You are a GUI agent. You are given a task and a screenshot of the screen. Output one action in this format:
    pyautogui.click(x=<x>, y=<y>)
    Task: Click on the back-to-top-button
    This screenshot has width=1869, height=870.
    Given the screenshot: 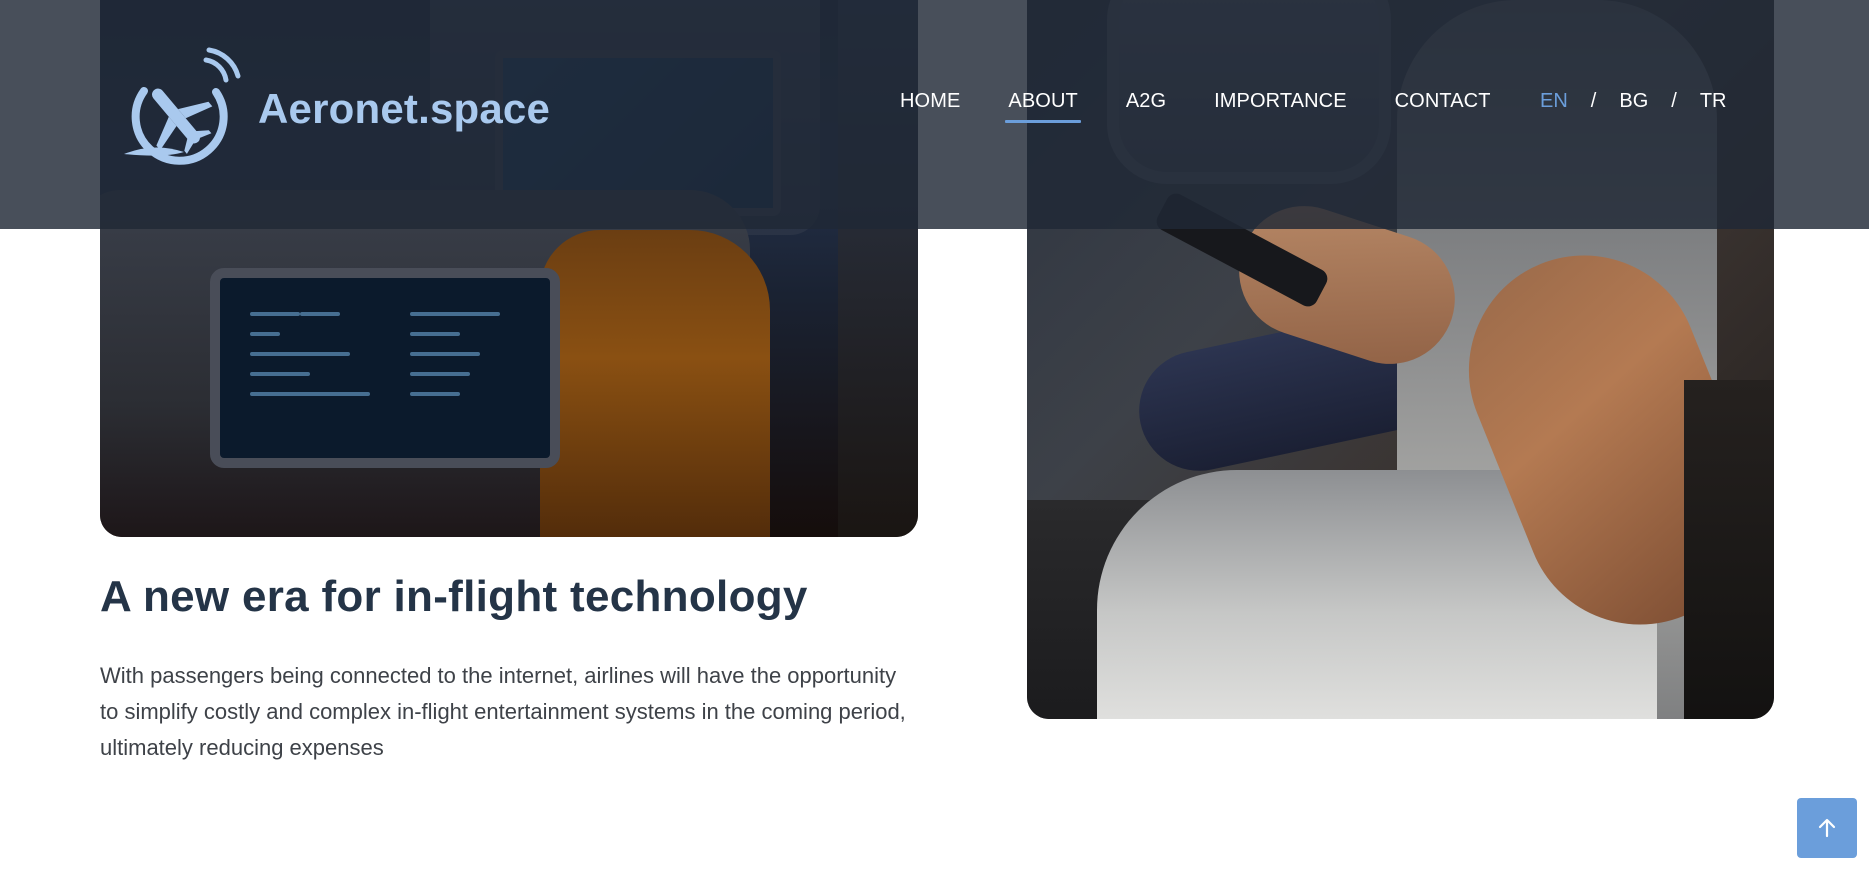 What is the action you would take?
    pyautogui.click(x=1827, y=828)
    